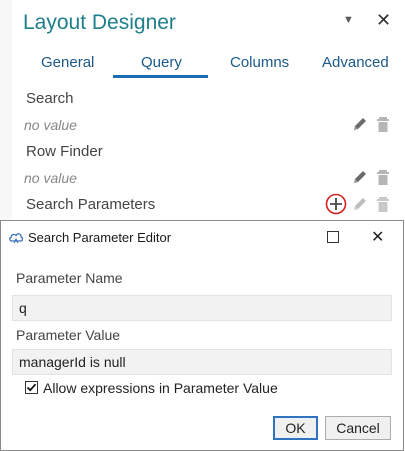 The height and width of the screenshot is (451, 405). I want to click on dialog-titlebar: Search Parameter Editor ✕, so click(202, 237).